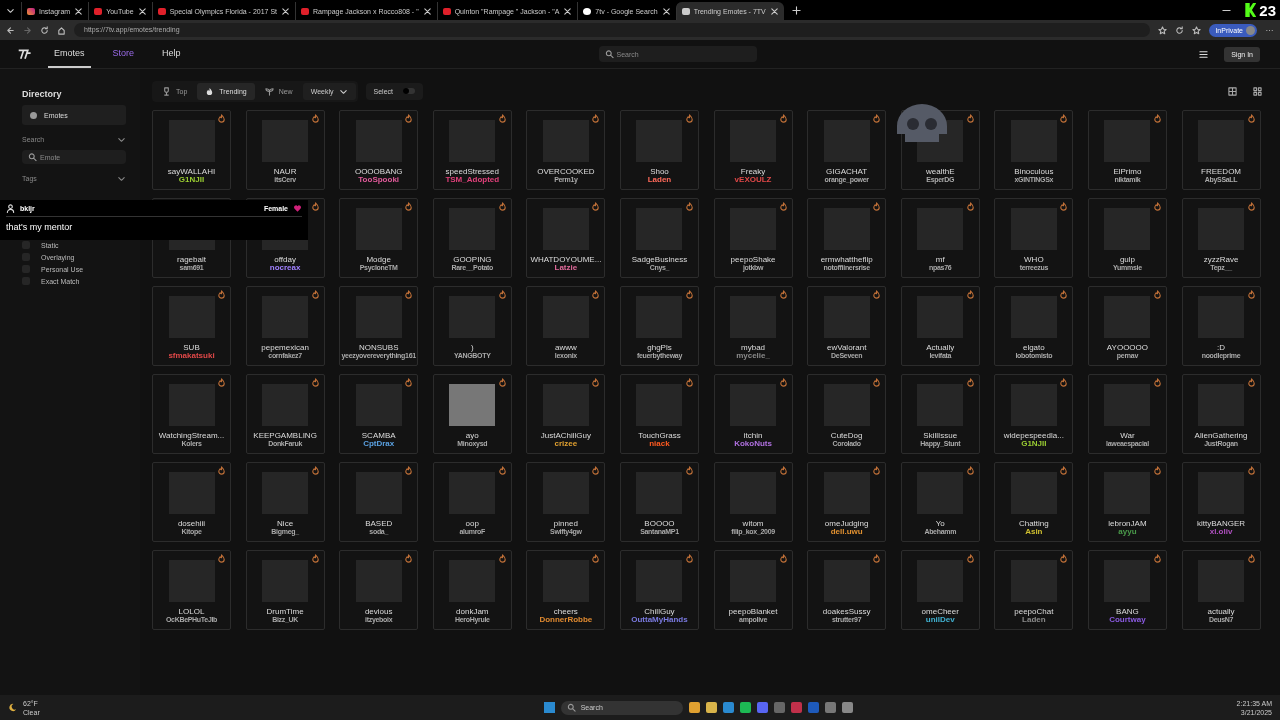 The width and height of the screenshot is (1280, 720). I want to click on emote-card: peepoChat Laden, so click(1034, 590).